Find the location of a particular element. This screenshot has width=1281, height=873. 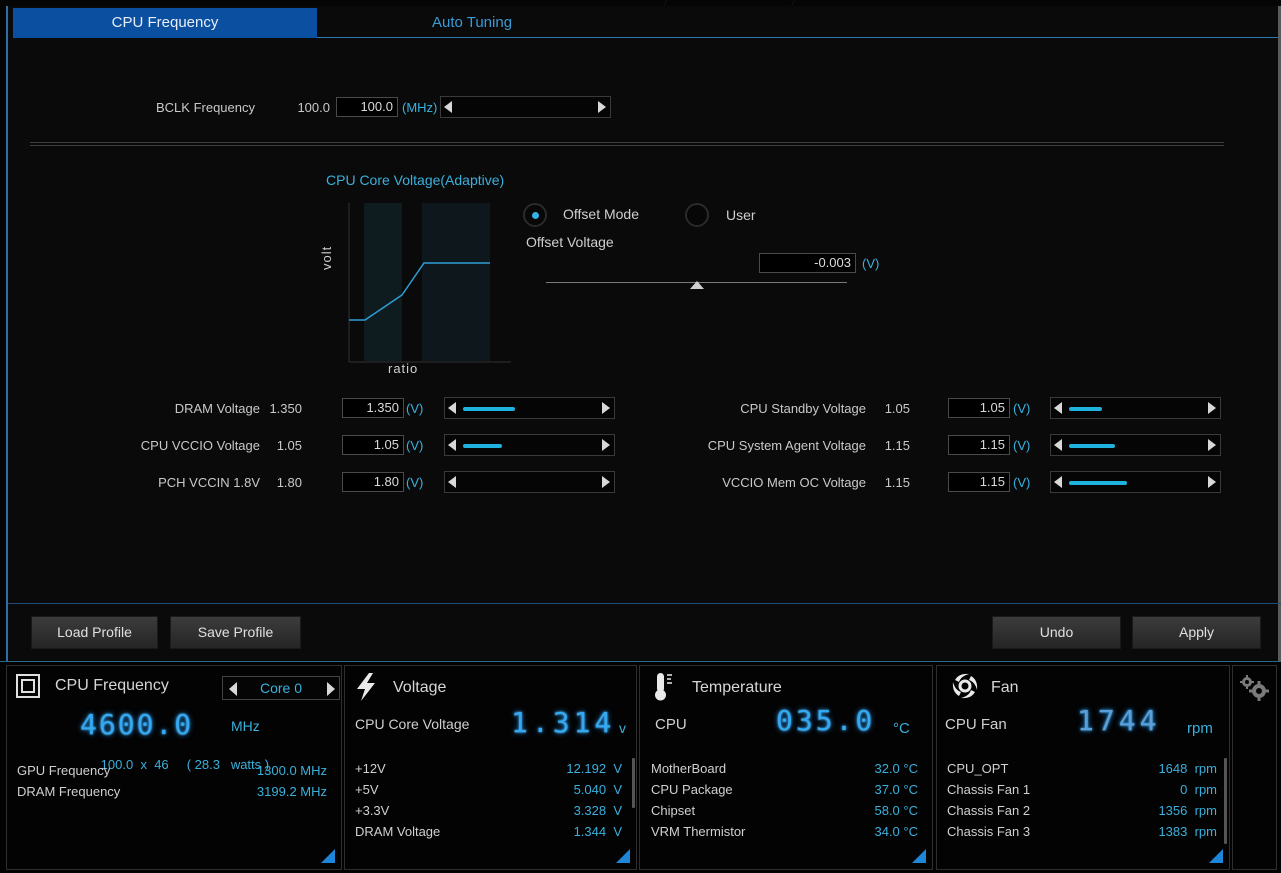

reading-label: +3.3V is located at coordinates (372, 810).